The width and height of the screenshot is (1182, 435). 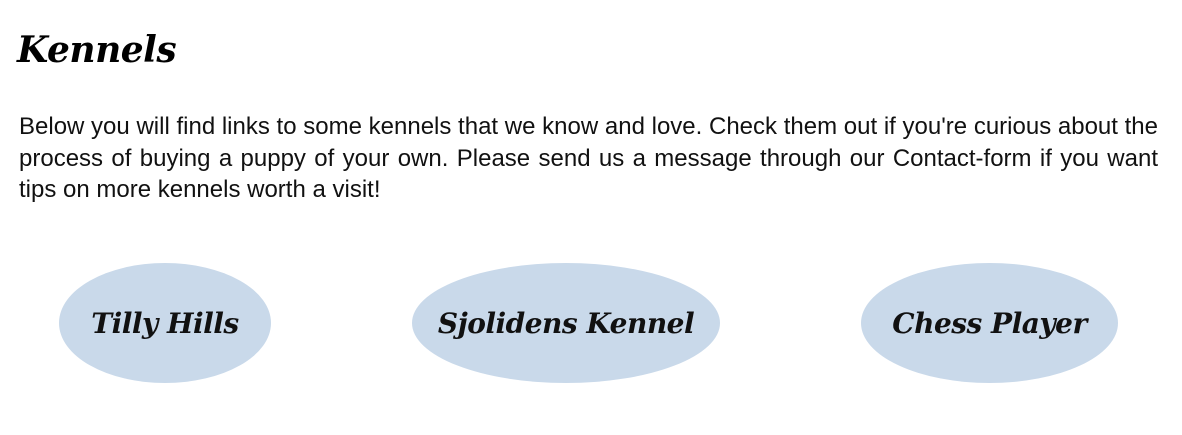 I want to click on kennel-link-label: Tilly Hills, so click(x=165, y=323).